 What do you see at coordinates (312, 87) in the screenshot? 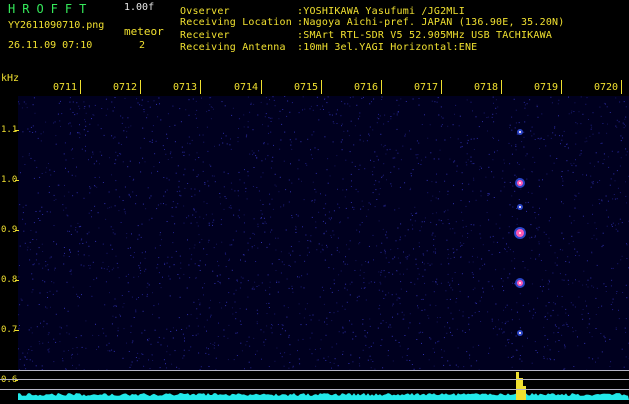
I see `time-tick-0715: 0715` at bounding box center [312, 87].